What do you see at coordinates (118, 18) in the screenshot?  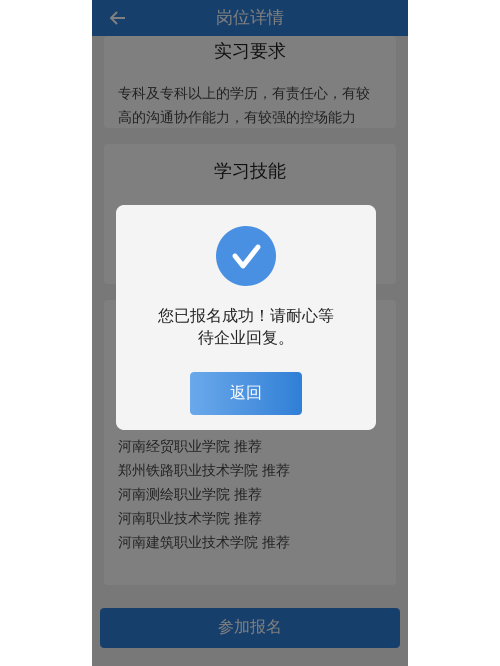 I see `back-icon` at bounding box center [118, 18].